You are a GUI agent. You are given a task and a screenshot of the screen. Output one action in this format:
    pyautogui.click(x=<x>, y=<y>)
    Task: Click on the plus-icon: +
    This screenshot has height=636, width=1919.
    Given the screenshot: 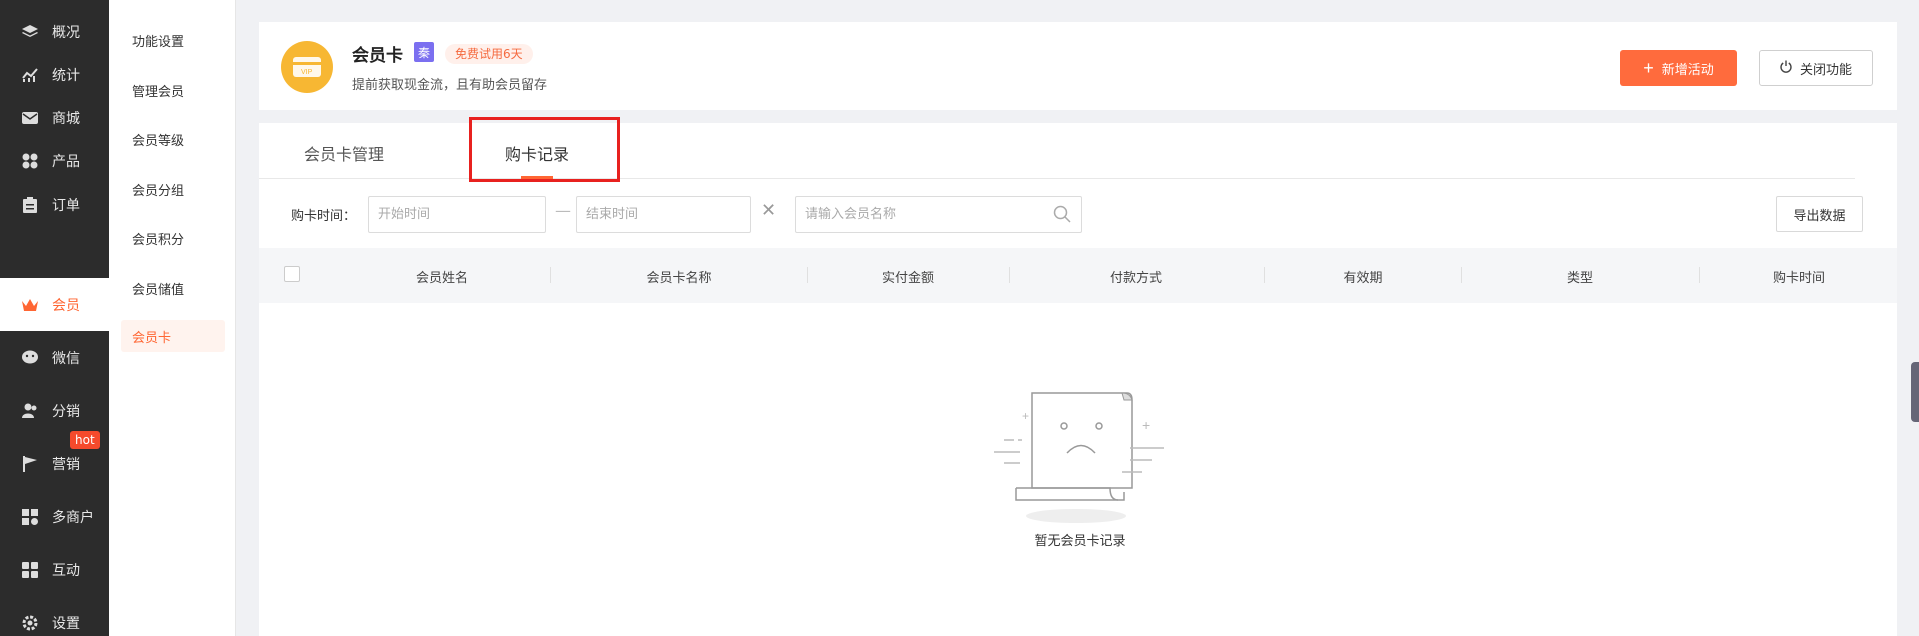 What is the action you would take?
    pyautogui.click(x=1648, y=68)
    